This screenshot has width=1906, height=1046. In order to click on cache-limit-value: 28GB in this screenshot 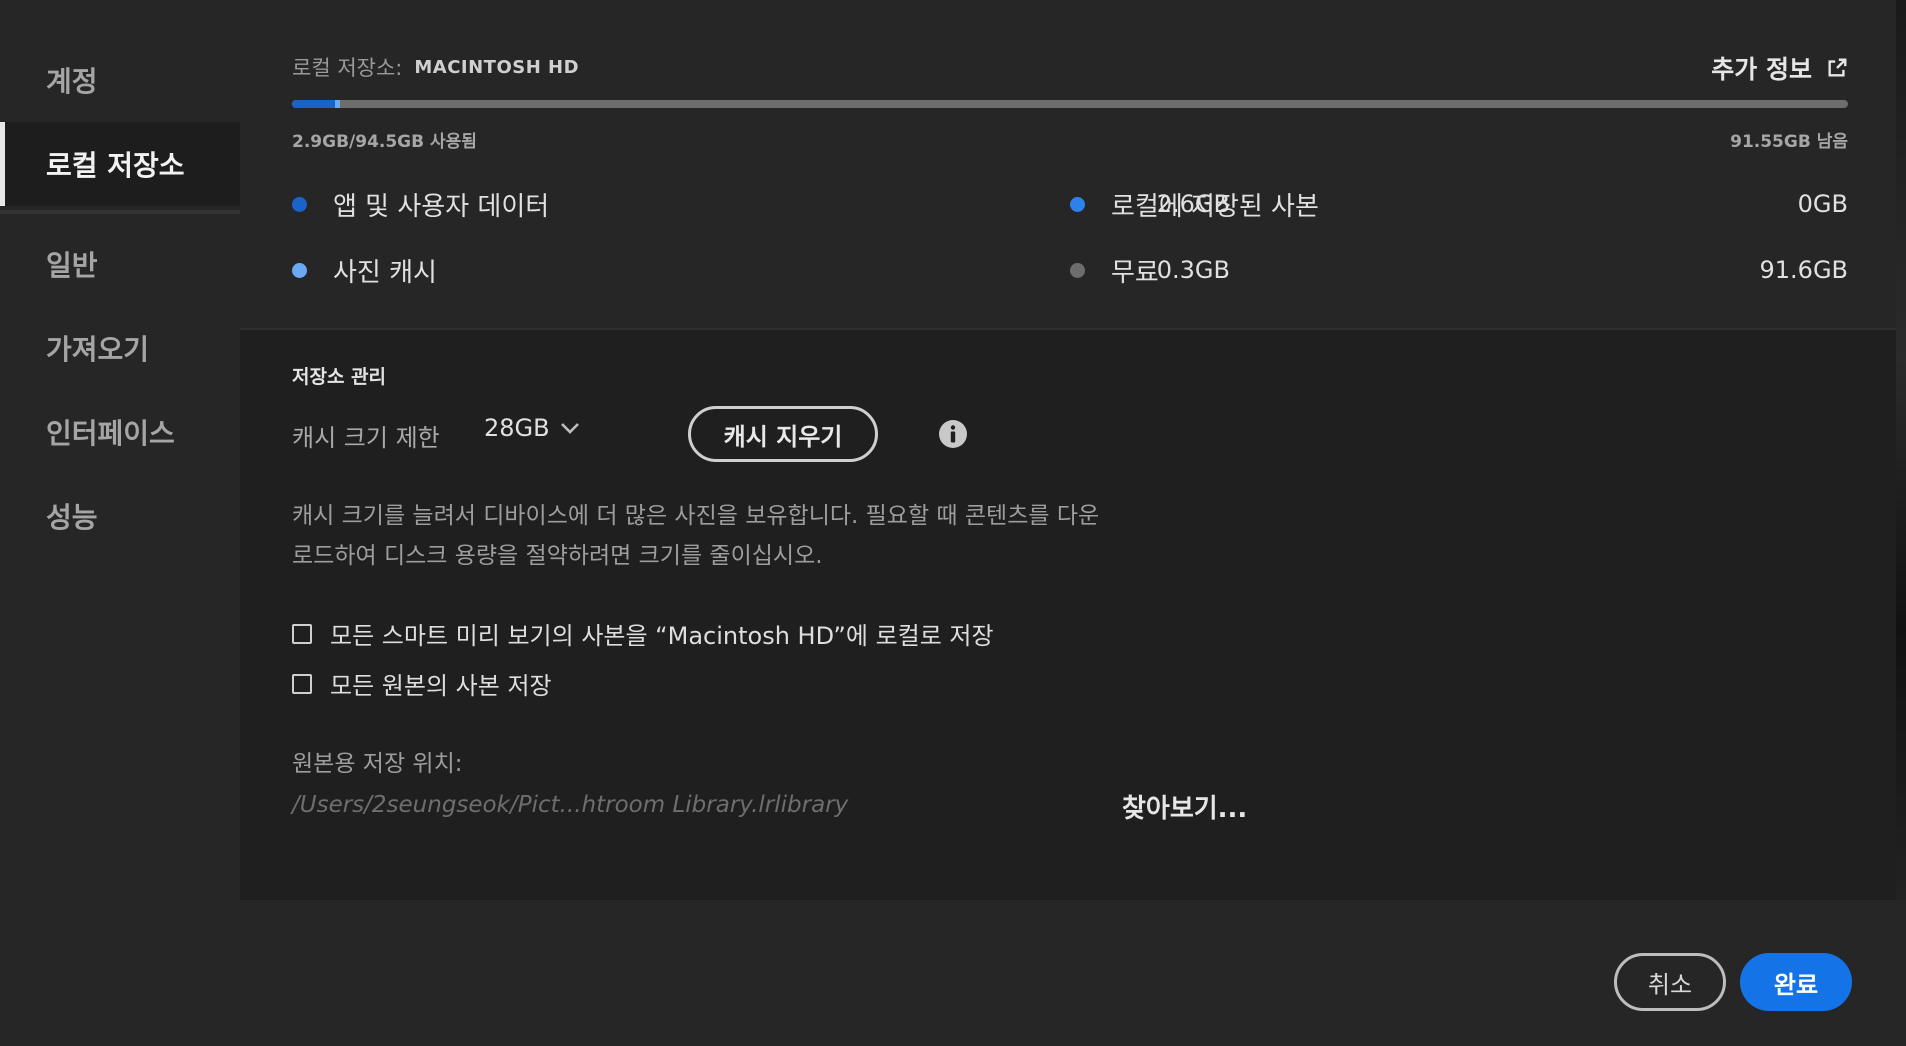, I will do `click(517, 428)`.